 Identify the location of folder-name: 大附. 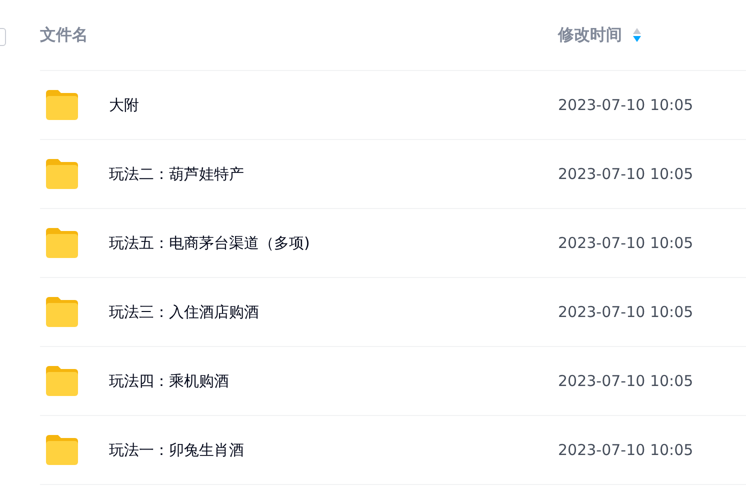
(124, 105).